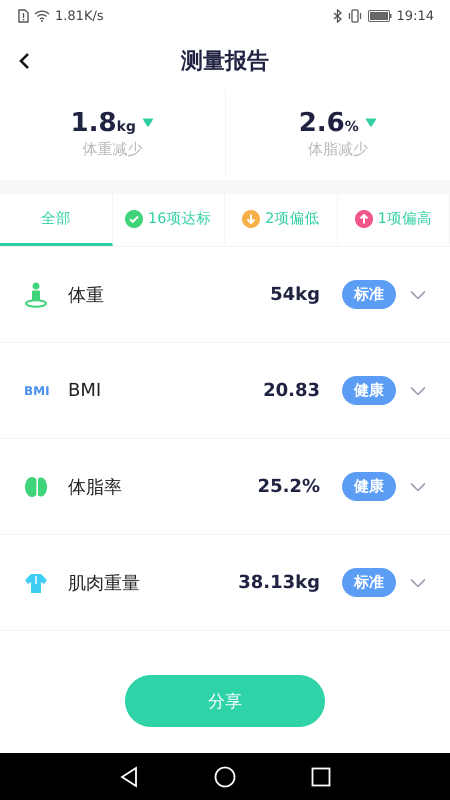 The width and height of the screenshot is (450, 800). I want to click on summary-label: 体重减少, so click(112, 149).